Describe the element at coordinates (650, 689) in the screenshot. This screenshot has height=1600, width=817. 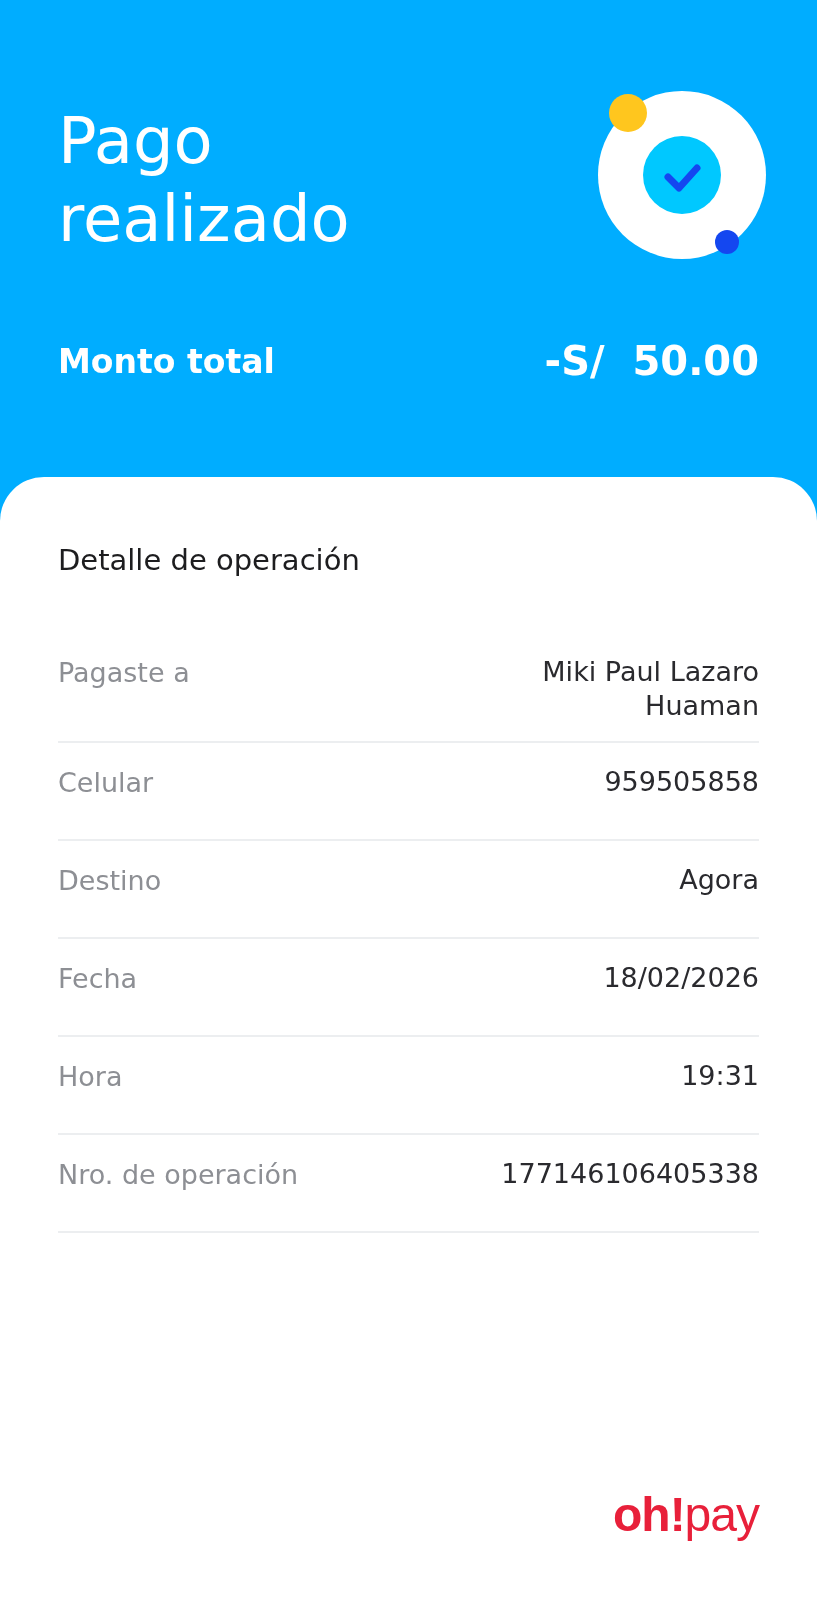
I see `detail-value: Miki Paul Lazaro Huaman` at that location.